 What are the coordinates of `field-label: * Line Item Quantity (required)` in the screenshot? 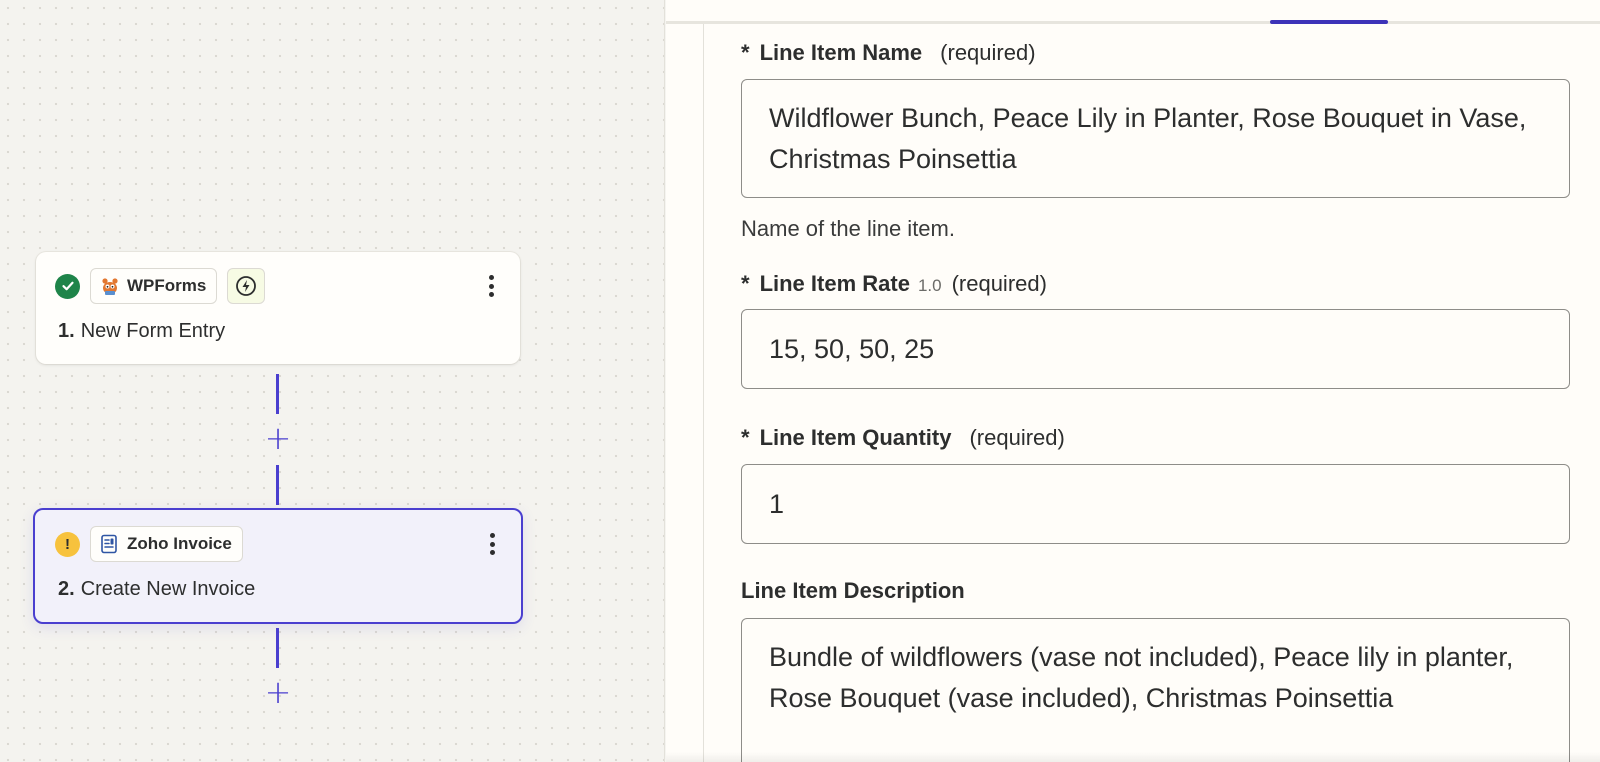 It's located at (1155, 438).